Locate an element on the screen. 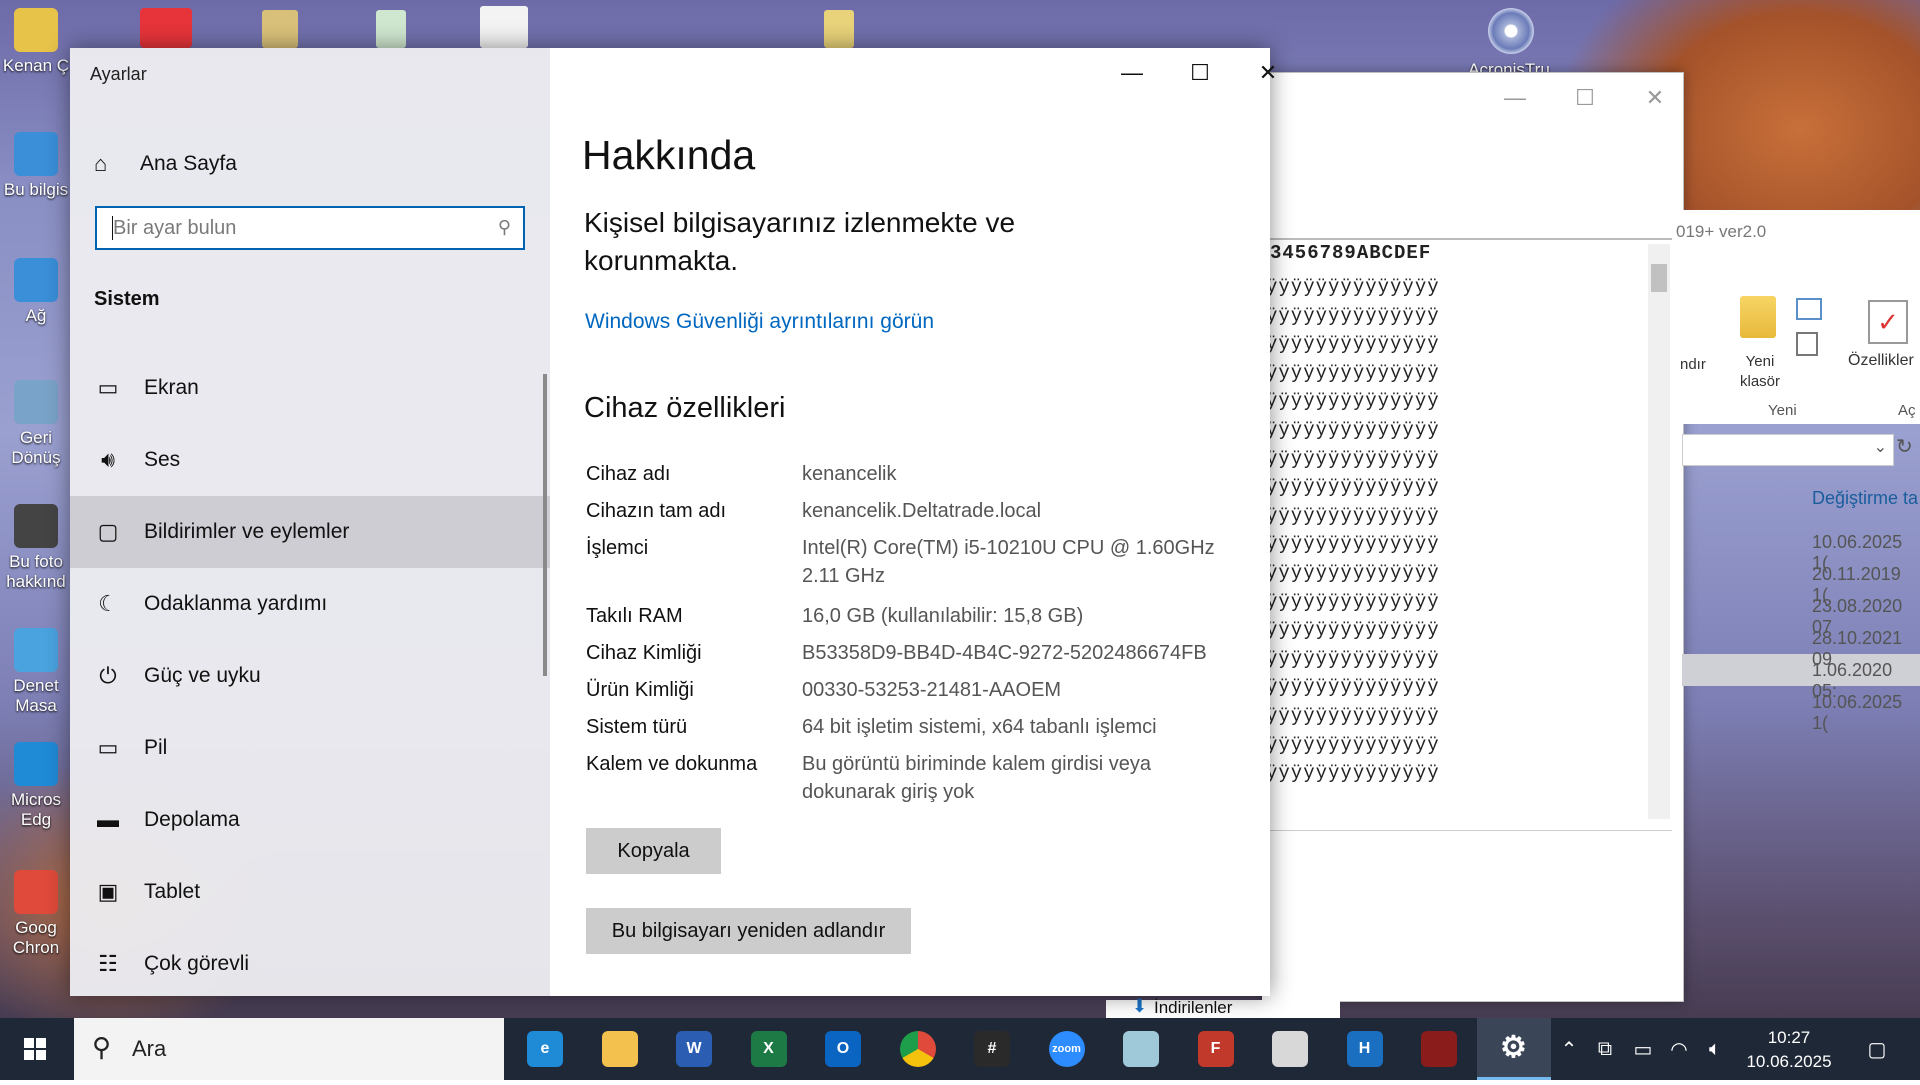 This screenshot has width=1920, height=1085. taskbar-app-snipping is located at coordinates (1290, 1049).